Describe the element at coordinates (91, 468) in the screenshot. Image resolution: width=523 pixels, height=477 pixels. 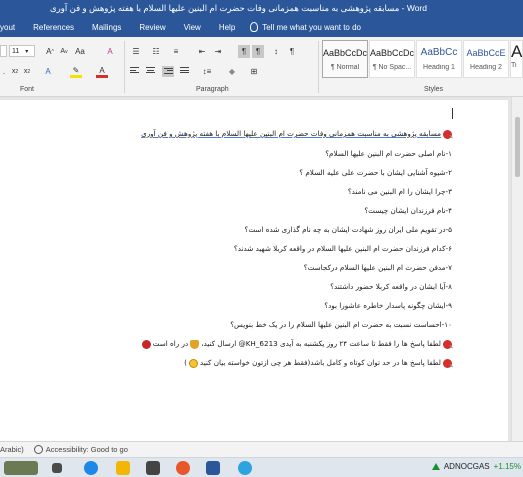
I see `edge-browser-icon` at that location.